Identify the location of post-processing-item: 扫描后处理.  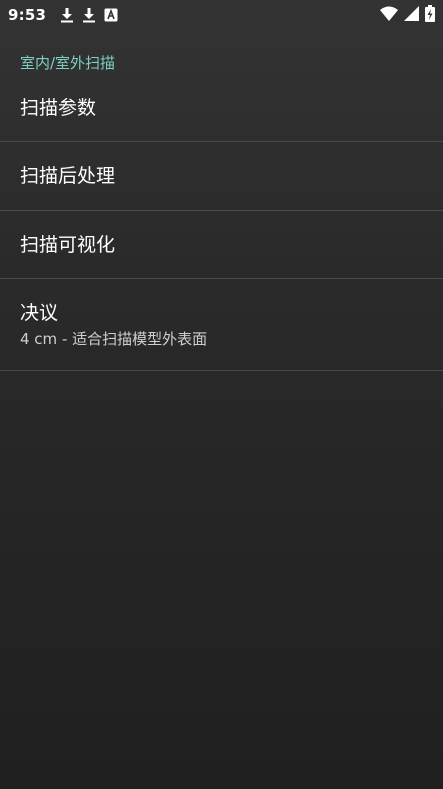
(221, 176).